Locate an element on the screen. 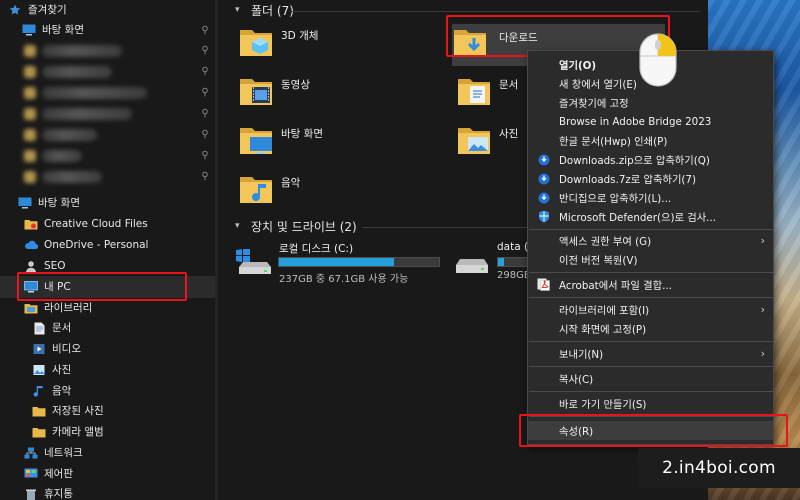  nav-control-panel: 제어판 is located at coordinates (48, 474).